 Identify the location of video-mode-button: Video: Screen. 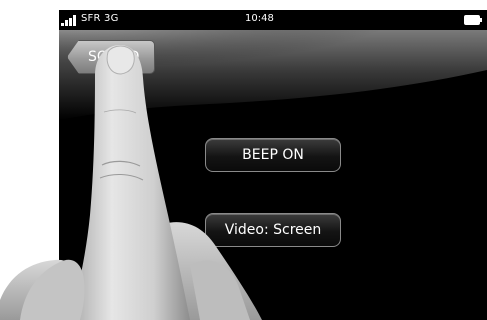
(273, 230).